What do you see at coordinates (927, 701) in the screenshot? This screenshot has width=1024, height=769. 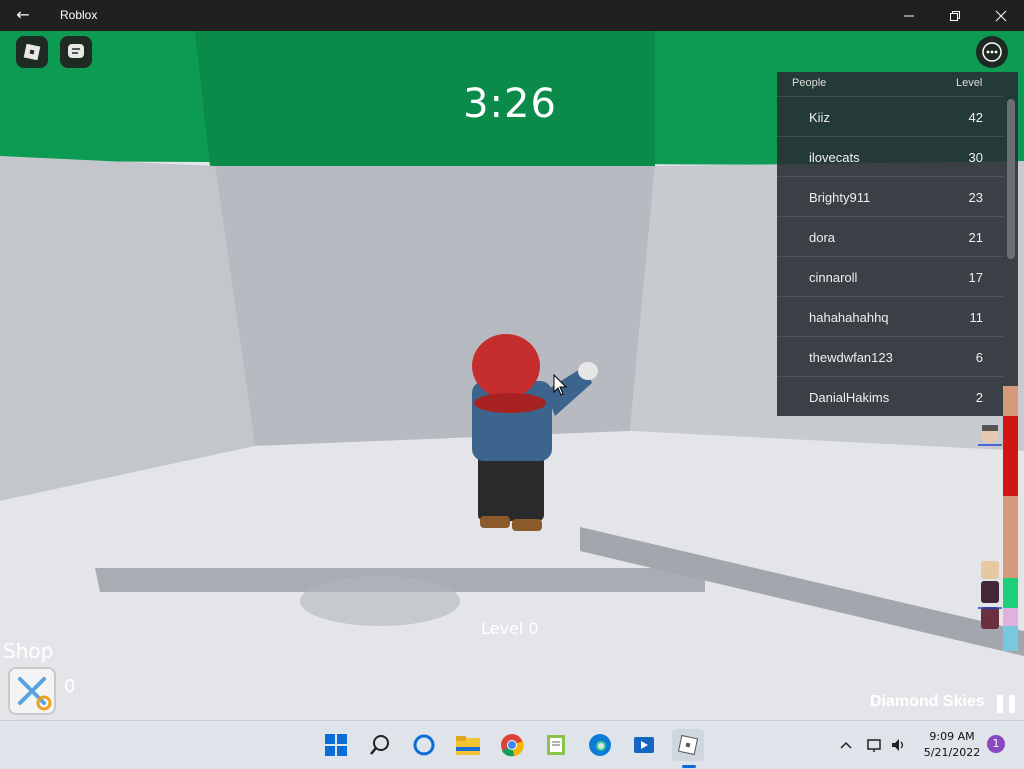 I see `area-name: Diamond Skies` at bounding box center [927, 701].